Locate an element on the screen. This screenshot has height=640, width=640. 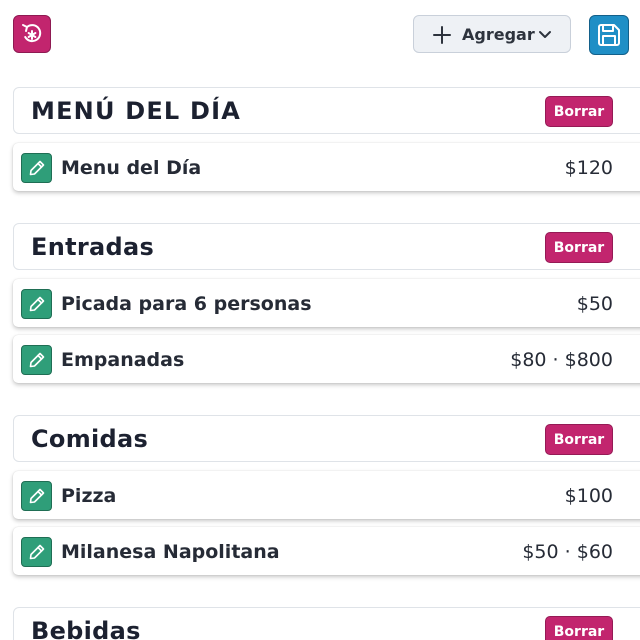
category-header-entradas: Entradas Borrar is located at coordinates (326, 246).